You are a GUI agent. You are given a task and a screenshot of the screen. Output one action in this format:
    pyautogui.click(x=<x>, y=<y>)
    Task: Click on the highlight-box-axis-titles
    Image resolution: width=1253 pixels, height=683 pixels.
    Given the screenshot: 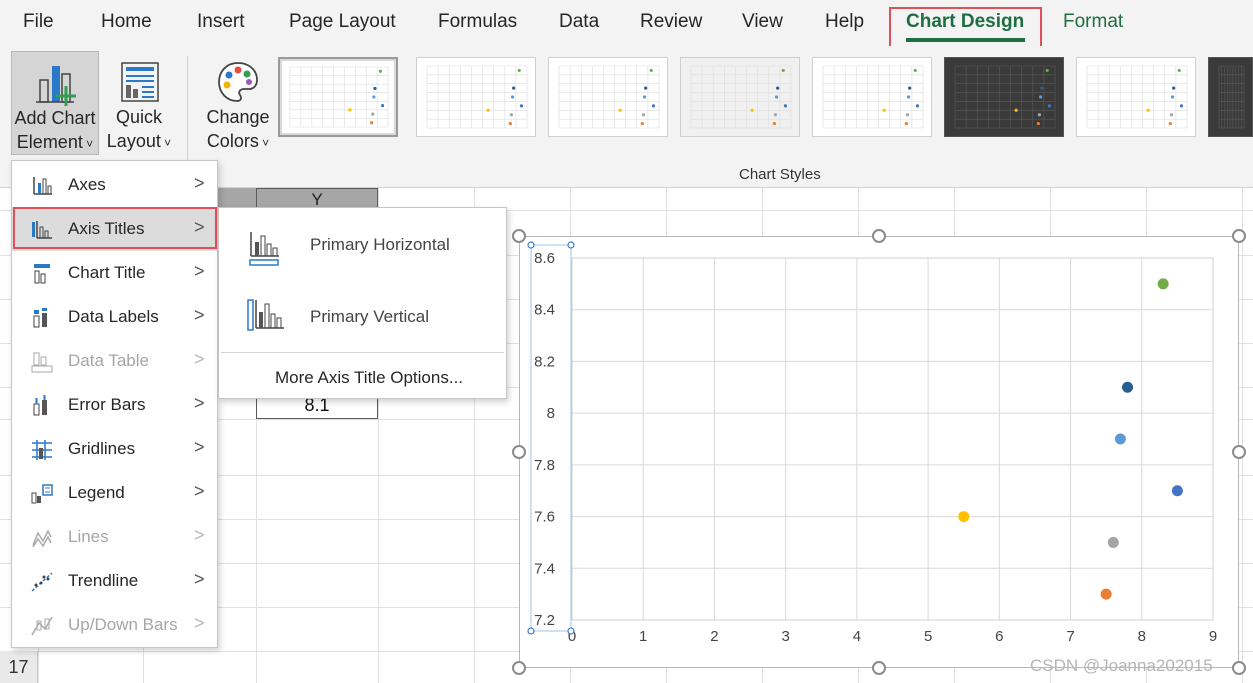 What is the action you would take?
    pyautogui.click(x=115, y=228)
    